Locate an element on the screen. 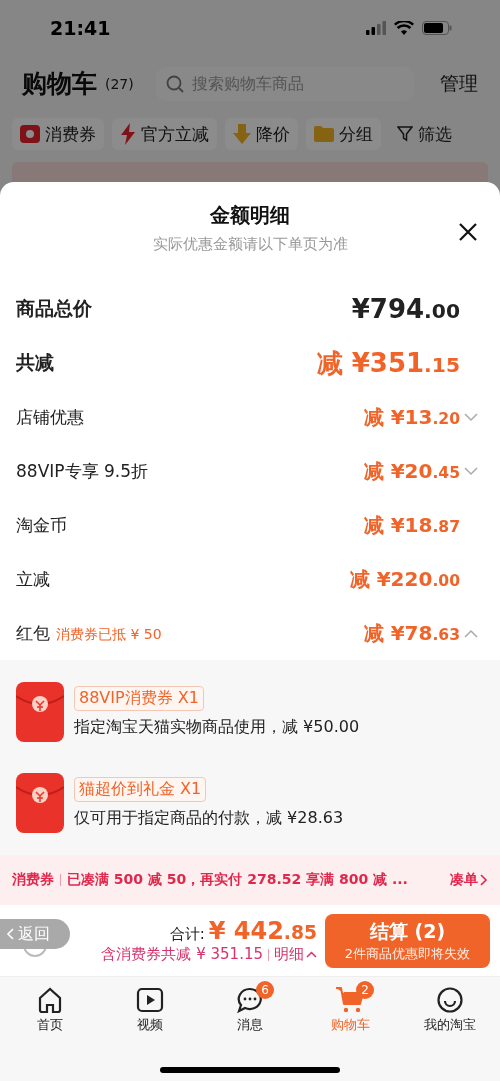 This screenshot has width=500, height=1081. tab-item: 首页 is located at coordinates (50, 1010).